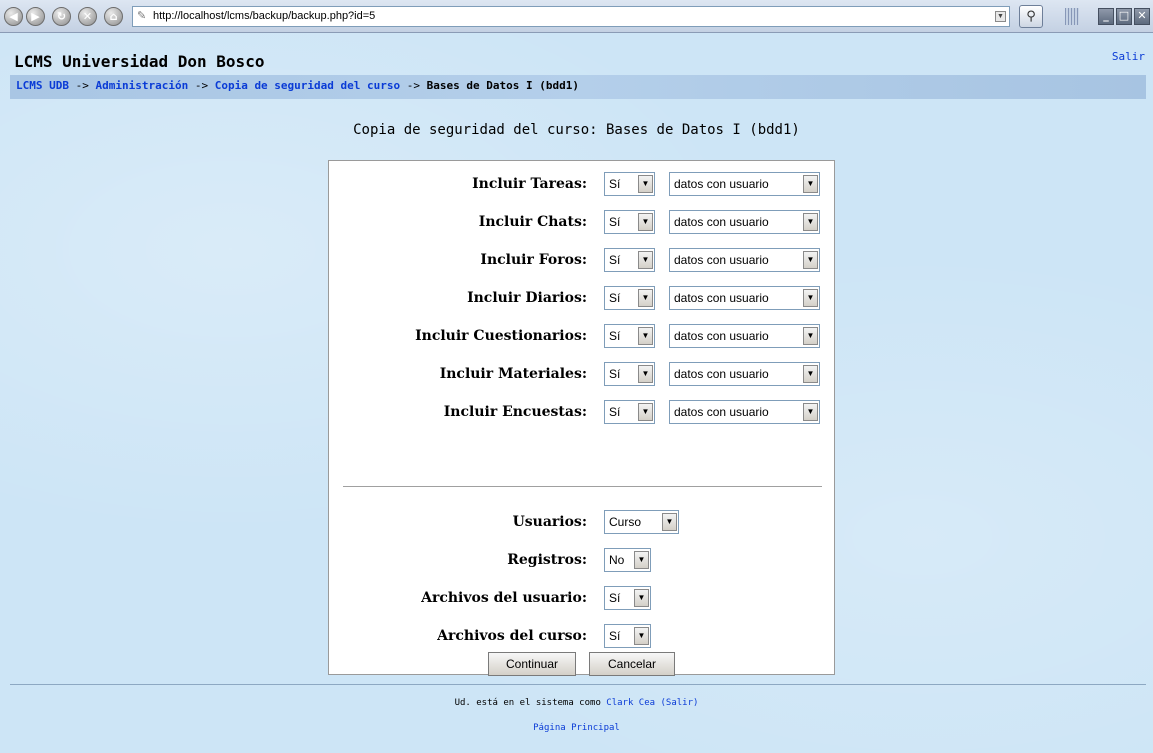 The height and width of the screenshot is (753, 1153). I want to click on module-label: Incluir Tareas:, so click(529, 184).